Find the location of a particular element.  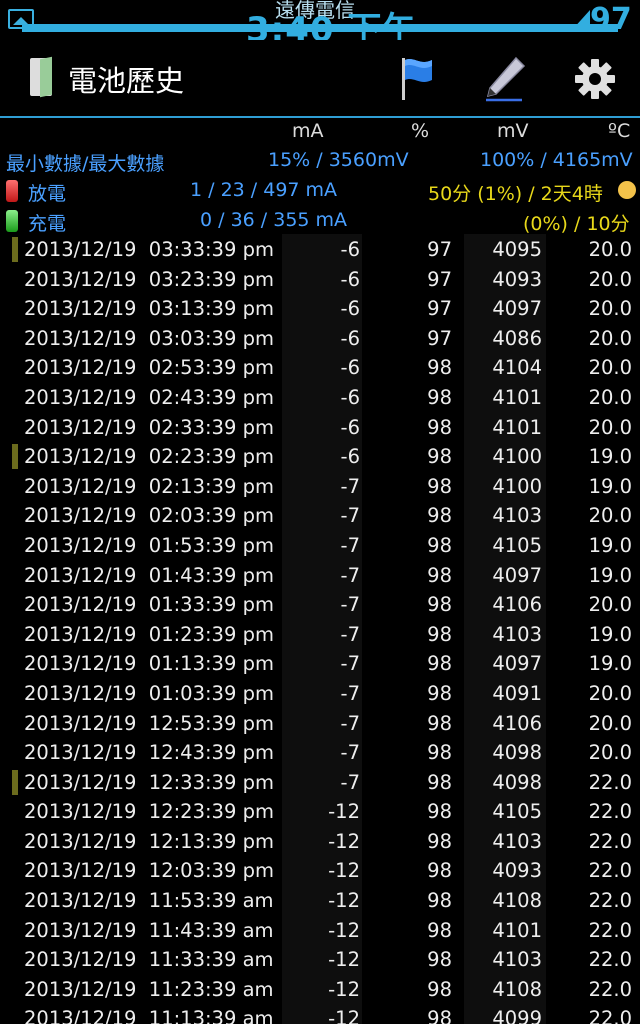

table-row: 2013/12/19 01:43:39 pm -7 98 4097 19.0 is located at coordinates (320, 574).